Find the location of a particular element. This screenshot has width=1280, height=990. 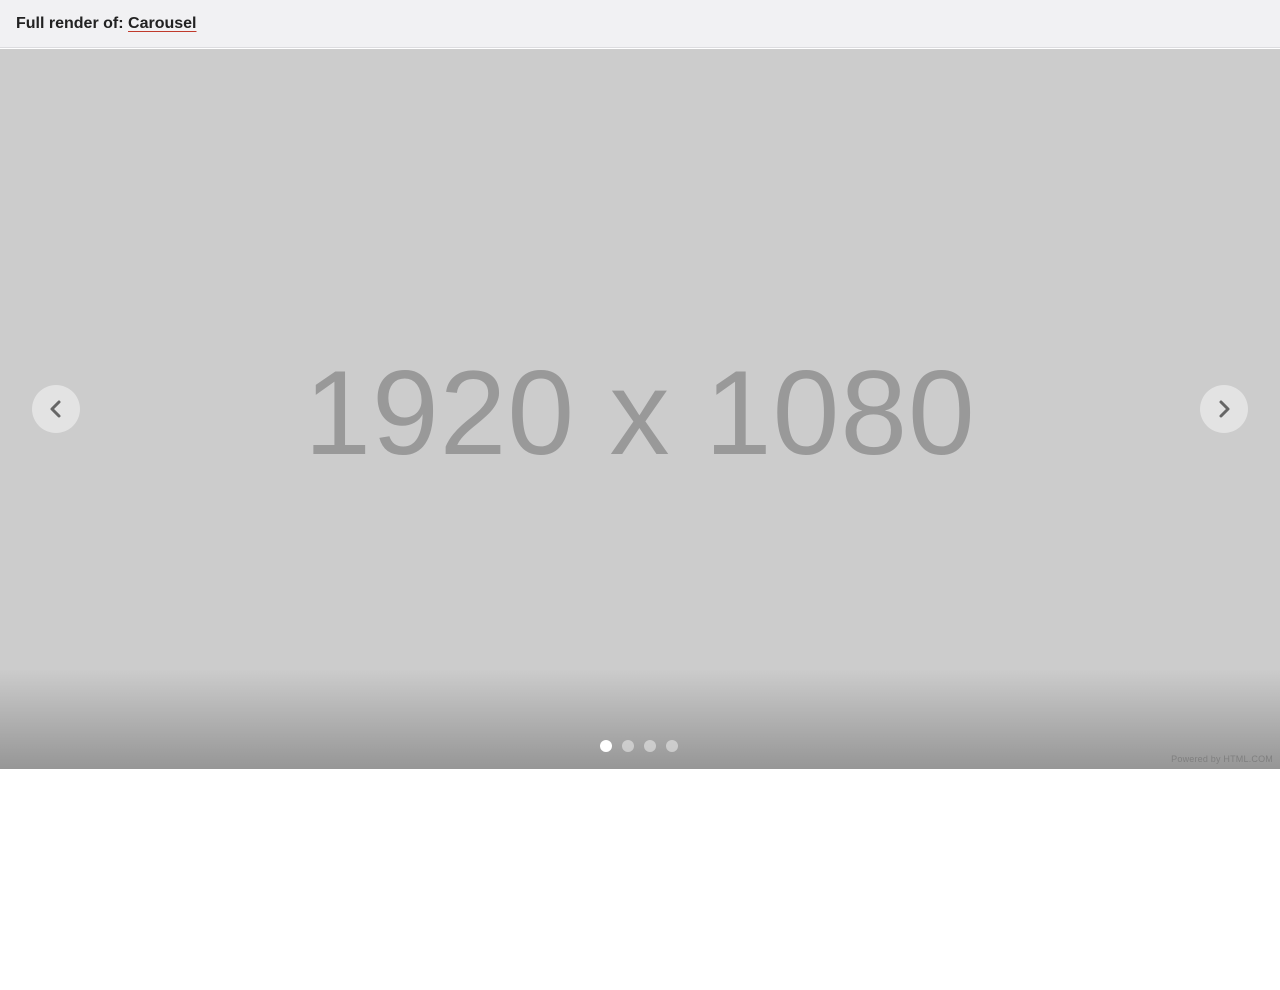

slide-indicators is located at coordinates (639, 746).